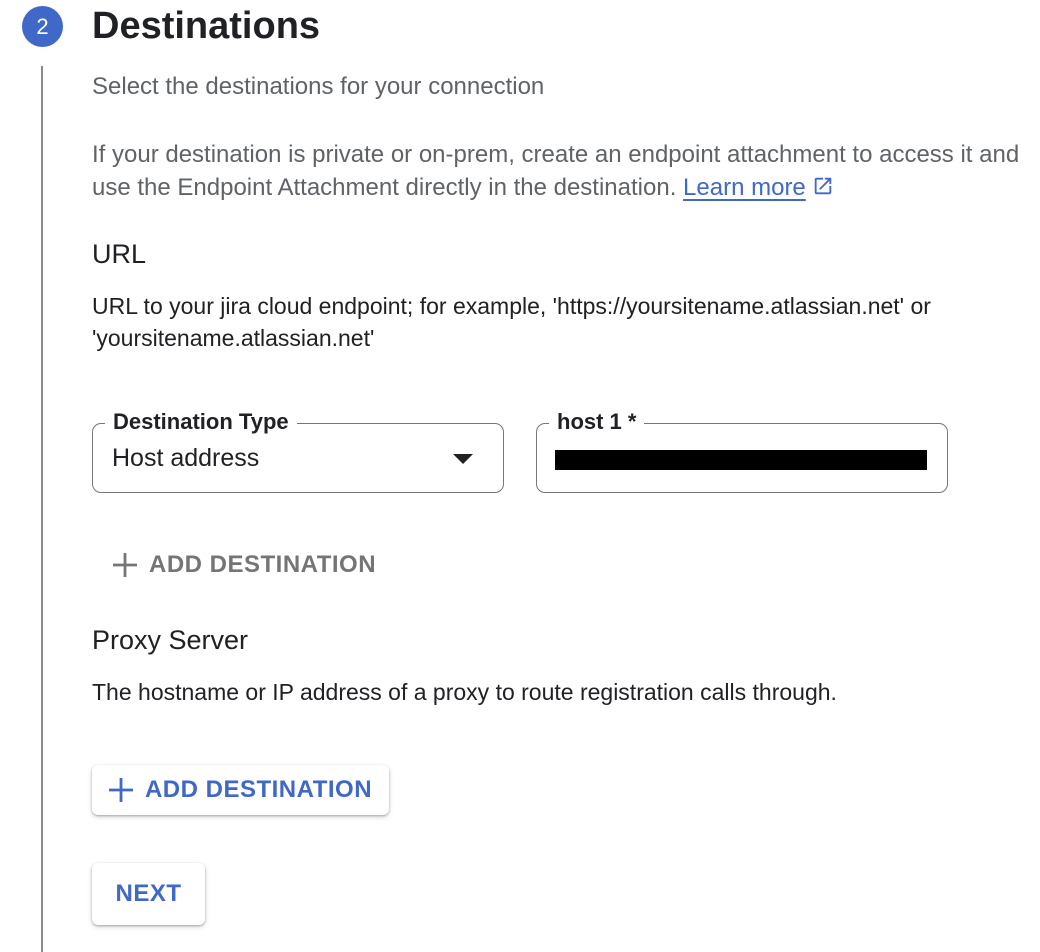  What do you see at coordinates (263, 564) in the screenshot?
I see `add-url-destination-label: ADD DESTINATION` at bounding box center [263, 564].